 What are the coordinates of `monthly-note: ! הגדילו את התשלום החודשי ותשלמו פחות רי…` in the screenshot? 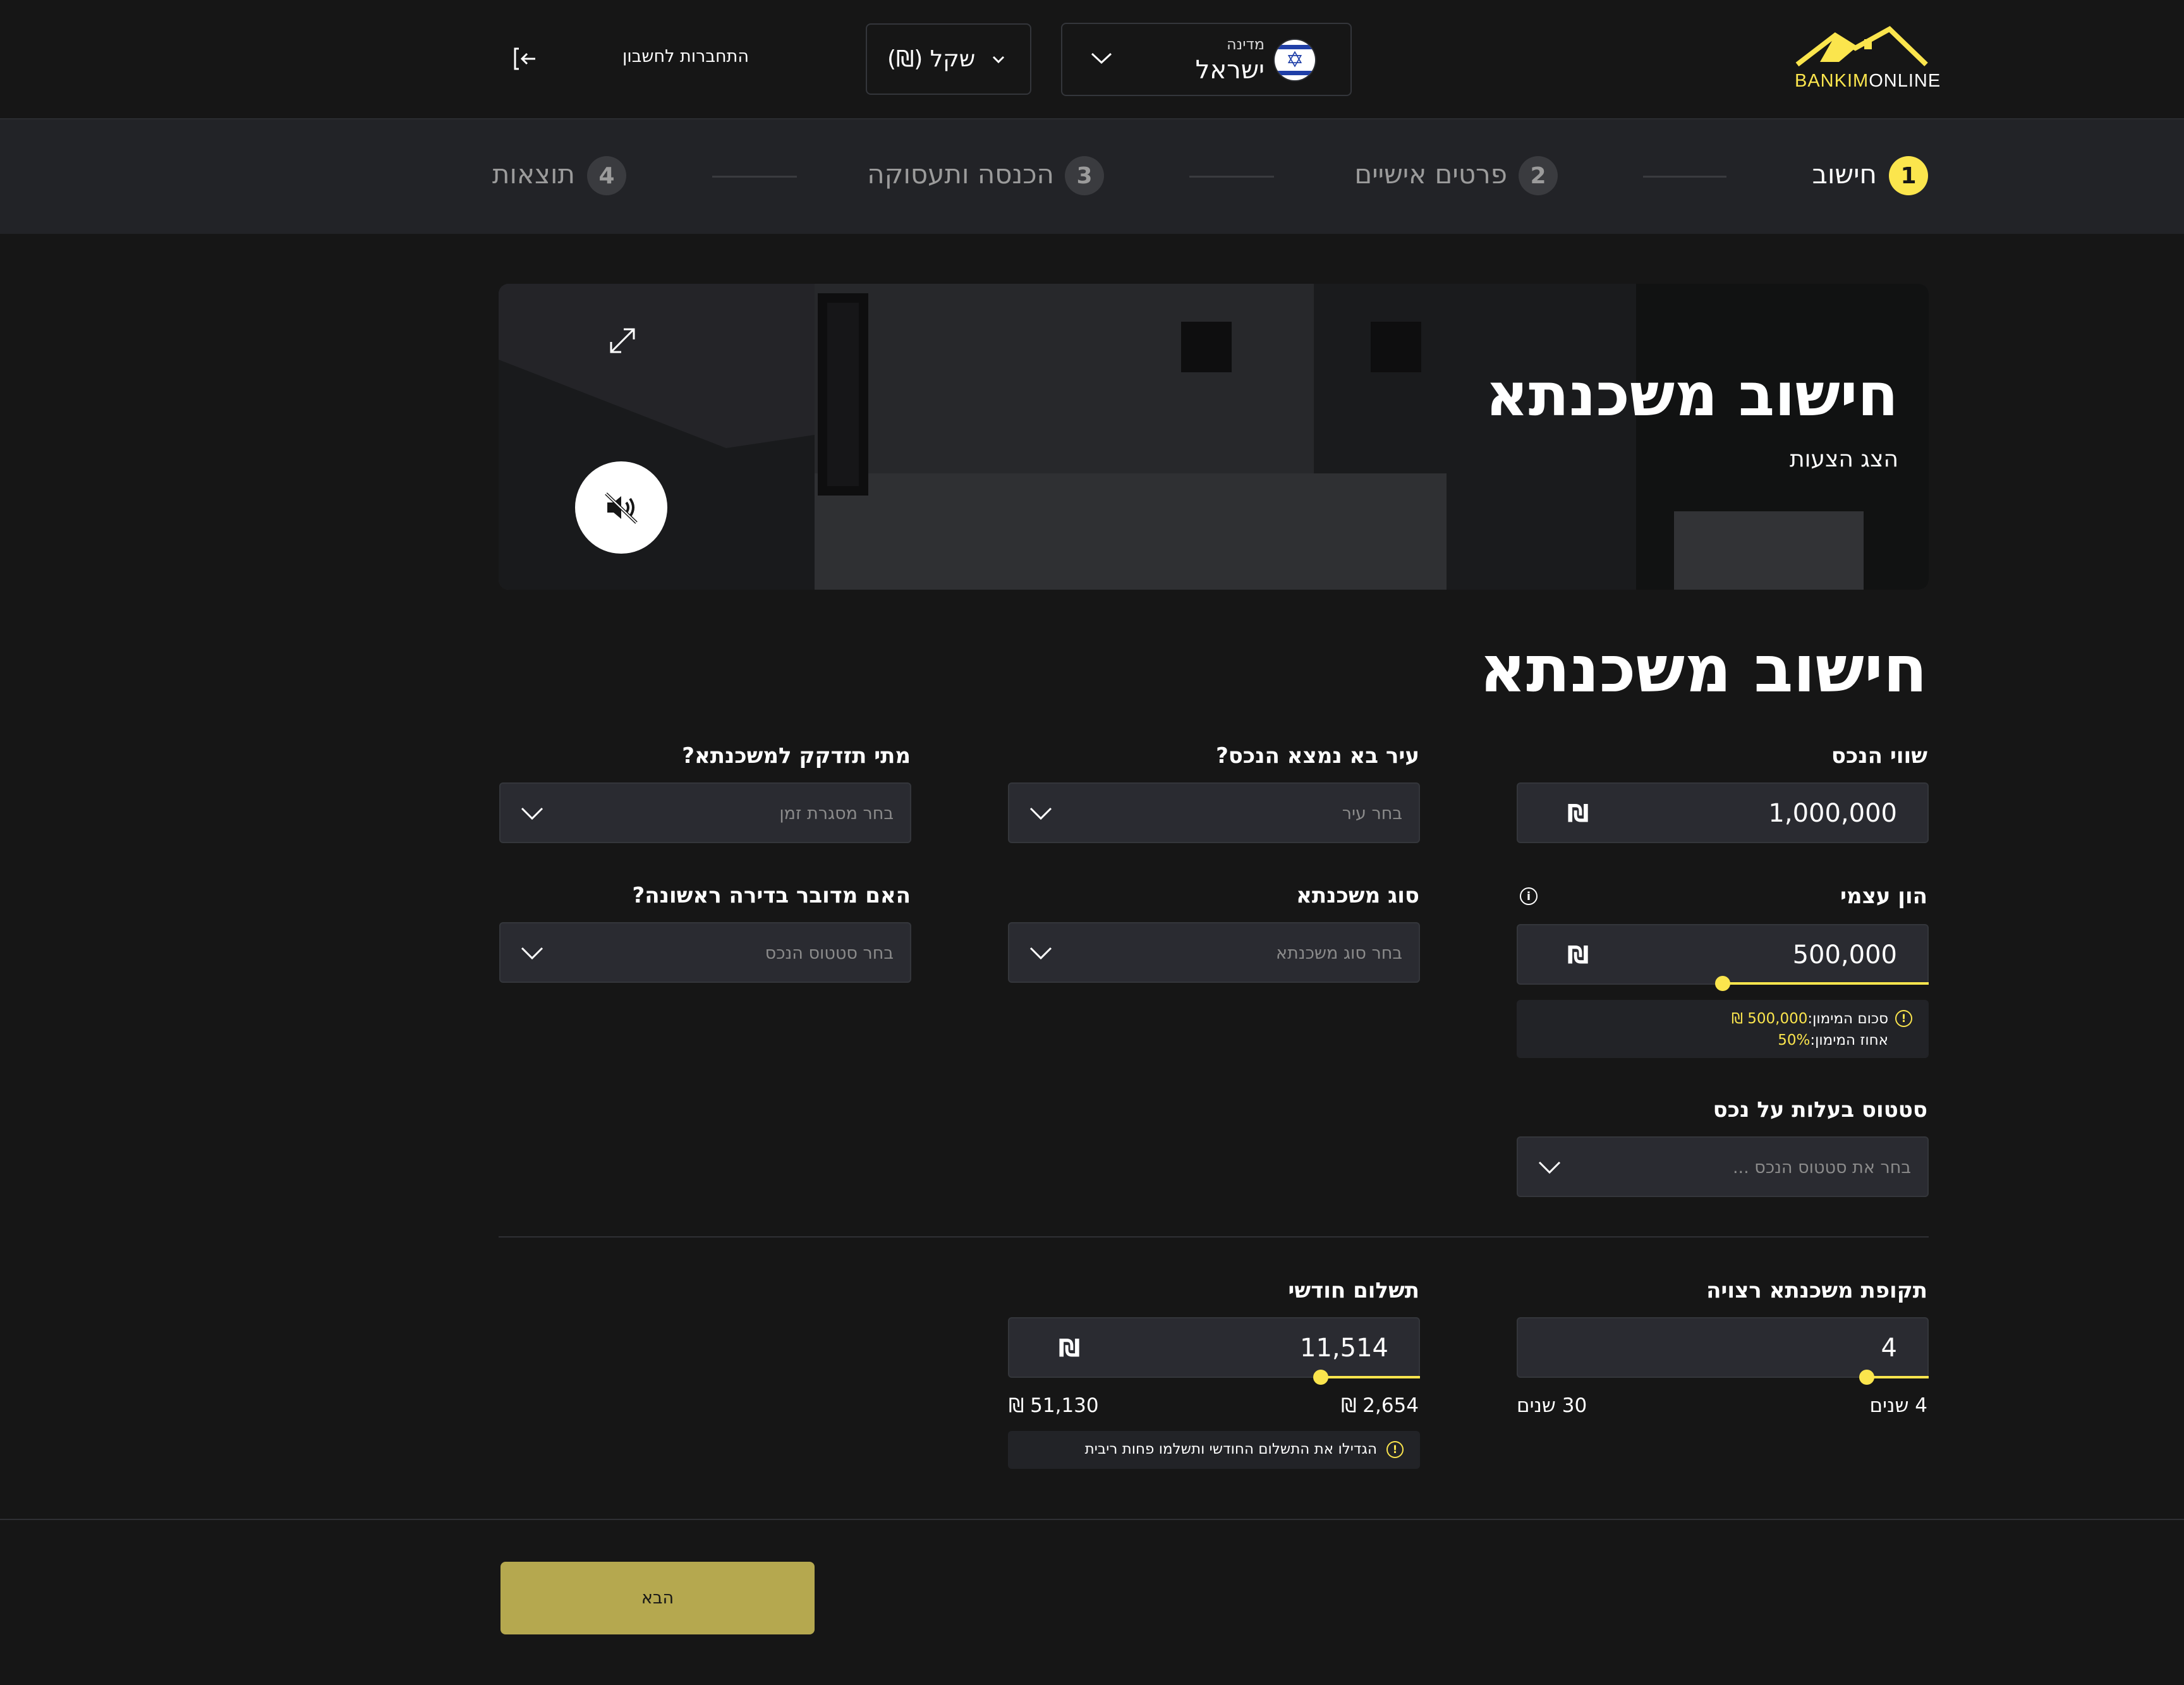 It's located at (1214, 1450).